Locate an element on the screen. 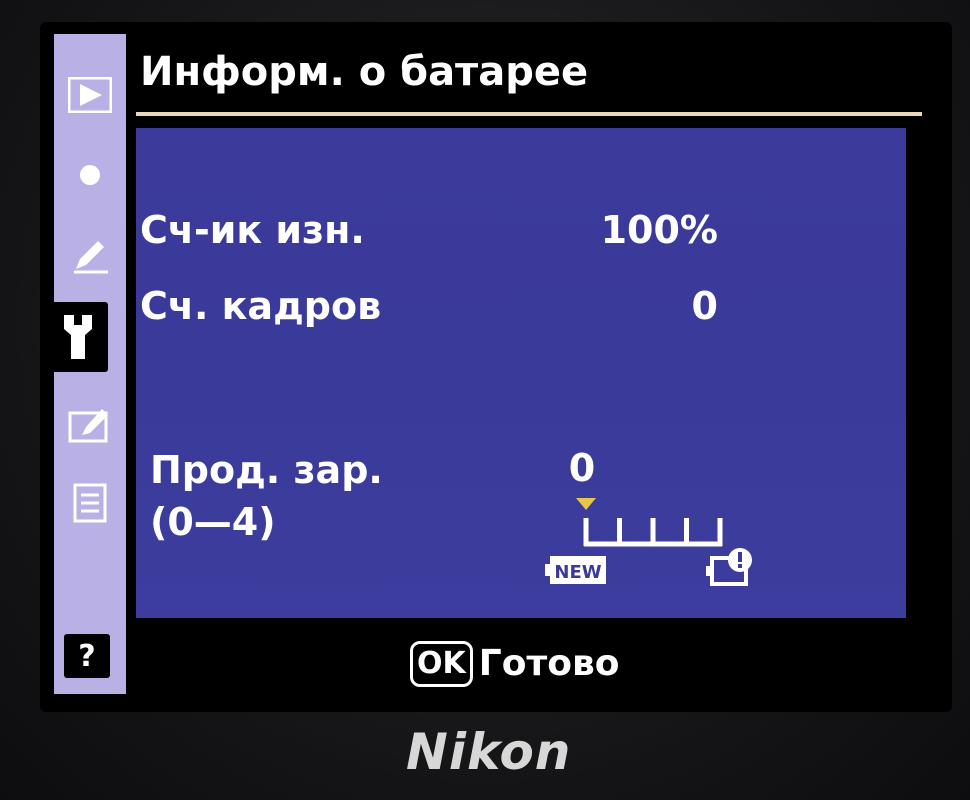  tab-shooting is located at coordinates (90, 175).